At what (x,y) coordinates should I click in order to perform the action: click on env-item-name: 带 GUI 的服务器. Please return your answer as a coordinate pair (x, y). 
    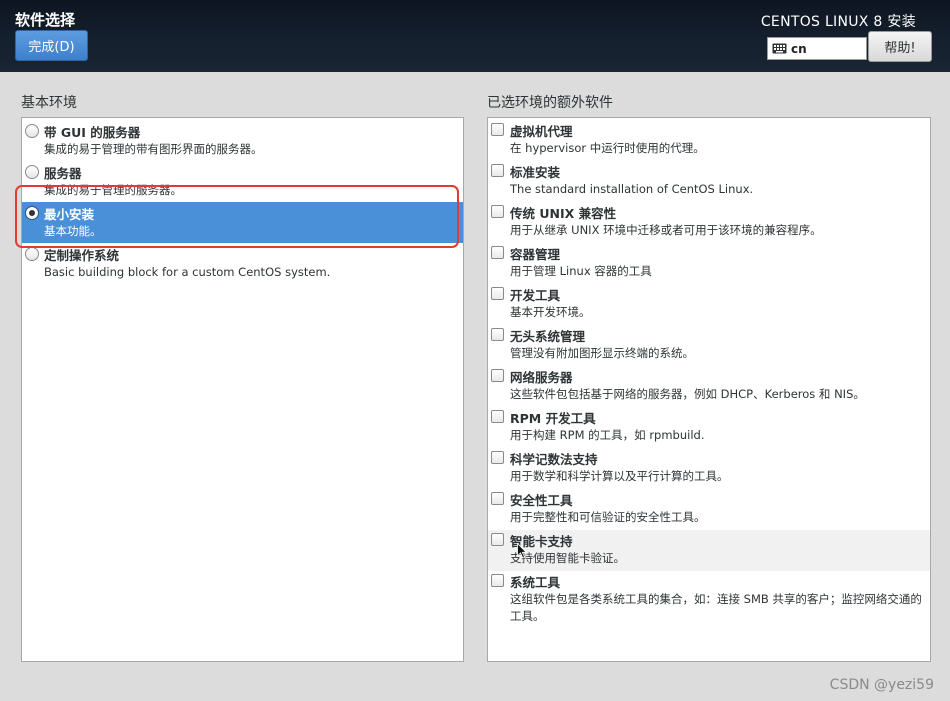
    Looking at the image, I should click on (92, 132).